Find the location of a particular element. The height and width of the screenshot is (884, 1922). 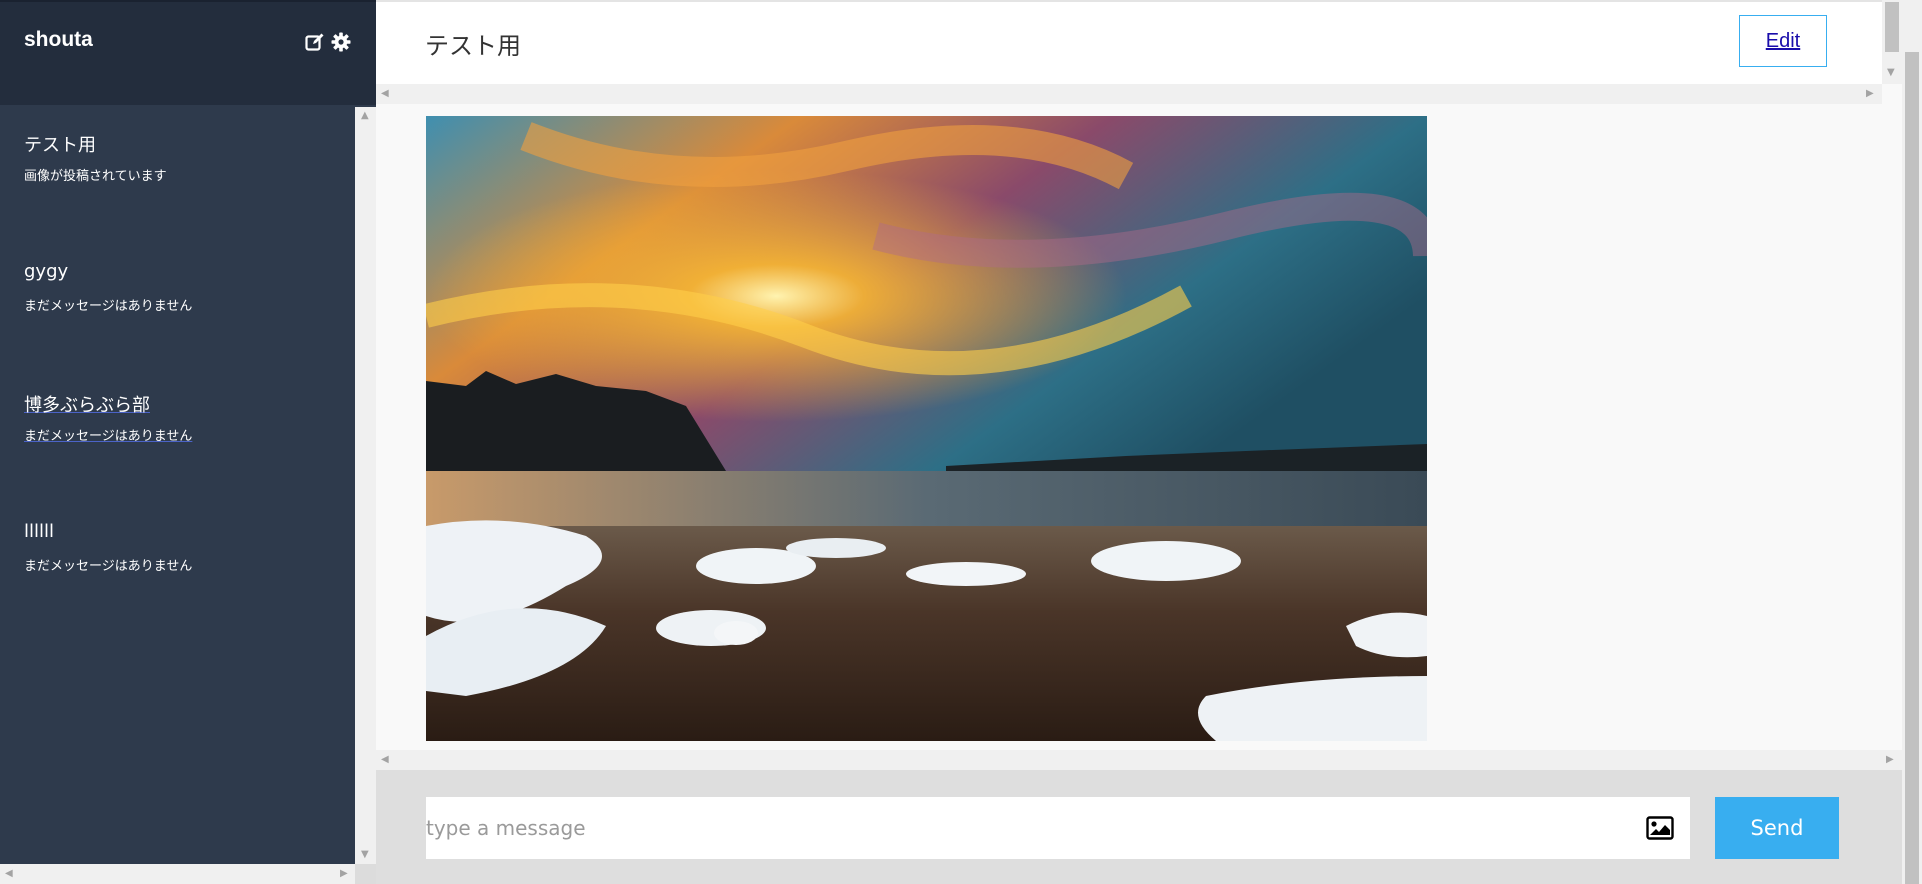

group-item: 博多ぶらぶら部 まだメッセージはありません is located at coordinates (177, 432).